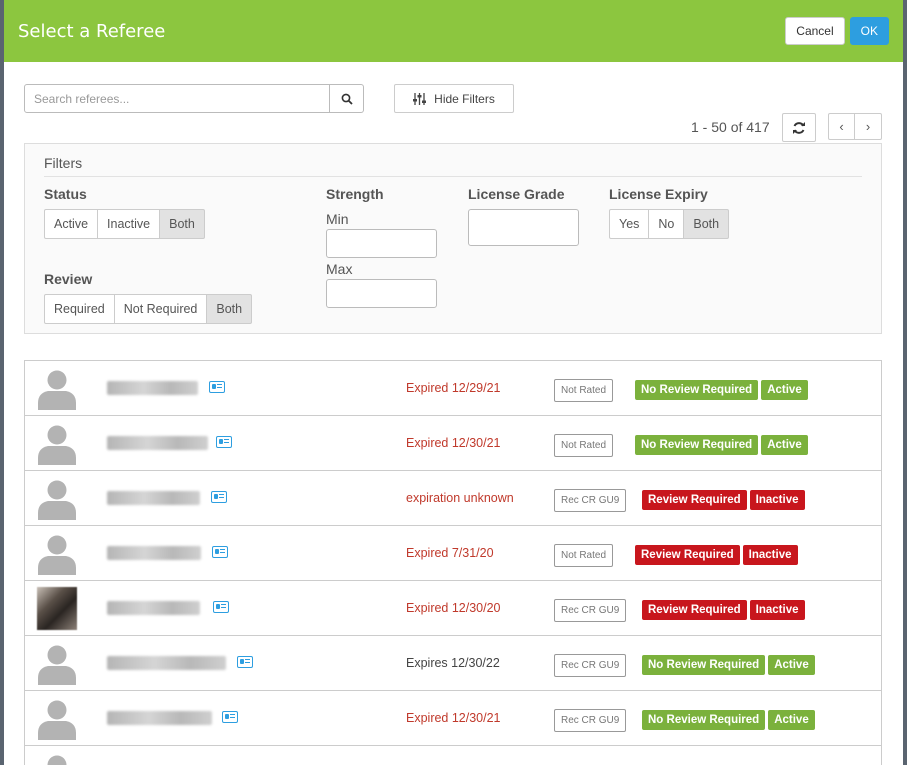 The image size is (907, 765). What do you see at coordinates (730, 127) in the screenshot?
I see `pagination-text: 1 - 50 of 417` at bounding box center [730, 127].